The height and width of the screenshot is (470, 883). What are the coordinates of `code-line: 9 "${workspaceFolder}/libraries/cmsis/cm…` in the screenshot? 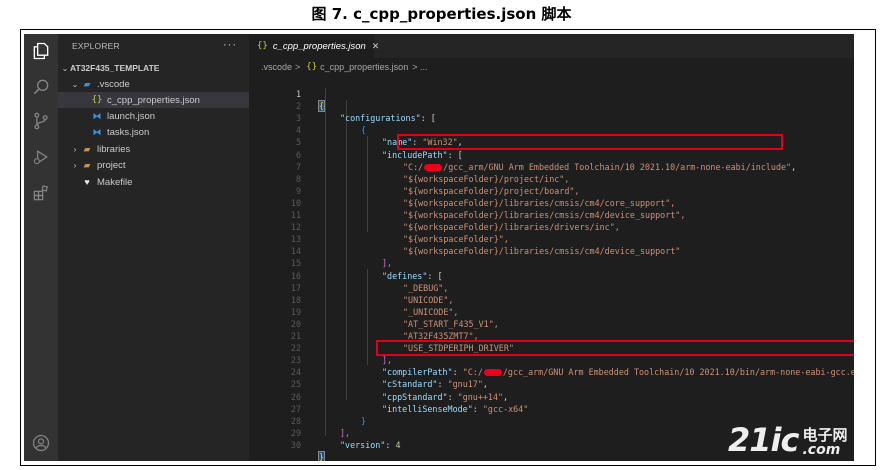 It's located at (551, 190).